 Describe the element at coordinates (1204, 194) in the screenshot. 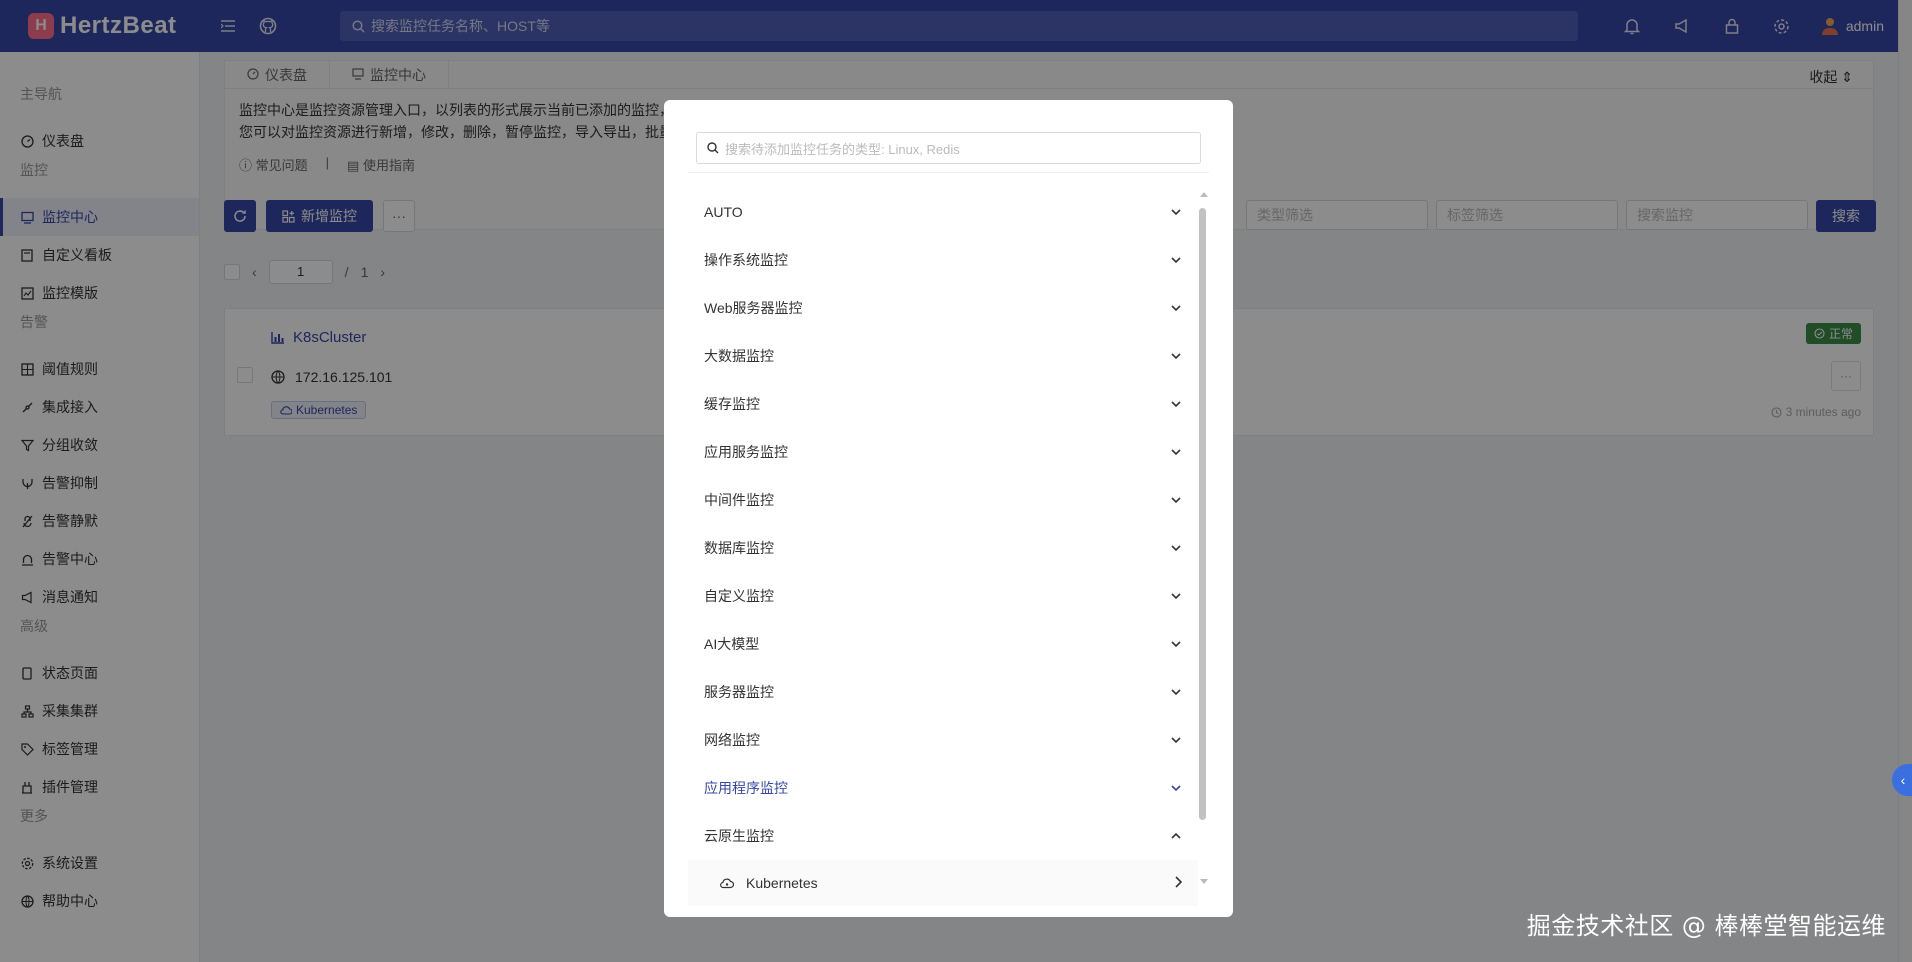

I see `modal-scroll-up-icon` at that location.